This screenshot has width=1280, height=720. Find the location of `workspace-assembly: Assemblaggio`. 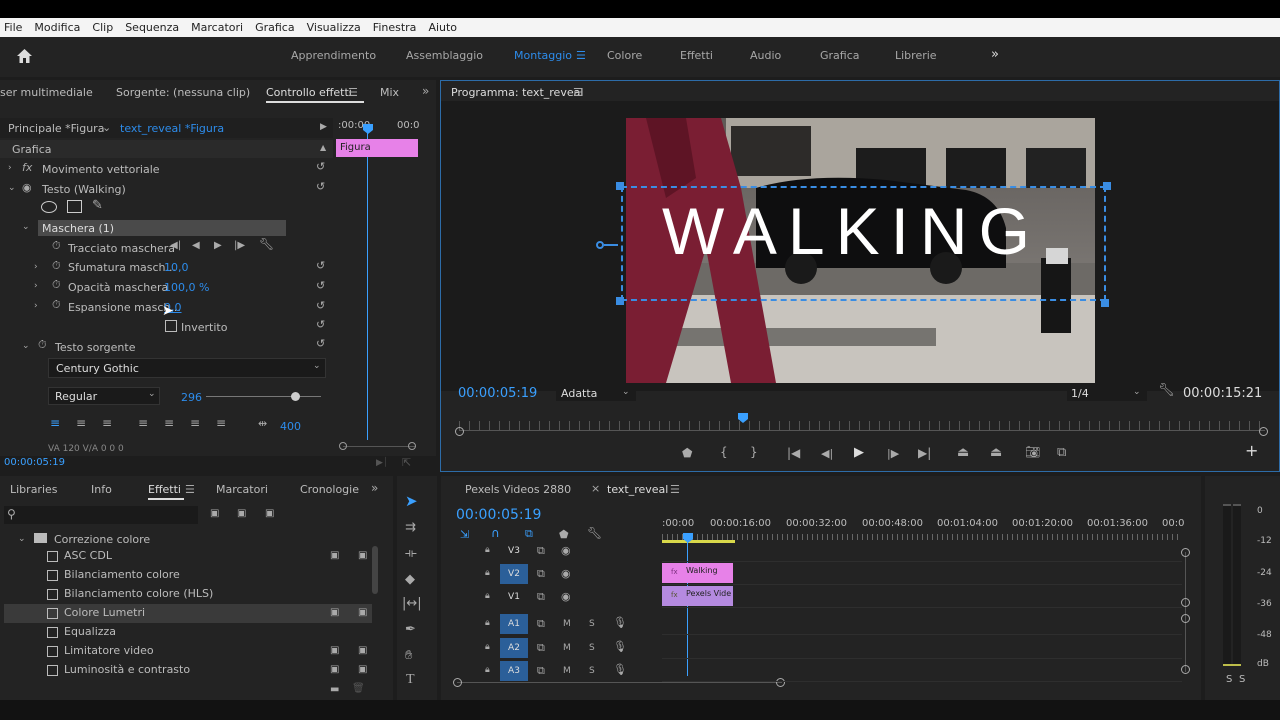

workspace-assembly: Assemblaggio is located at coordinates (444, 55).